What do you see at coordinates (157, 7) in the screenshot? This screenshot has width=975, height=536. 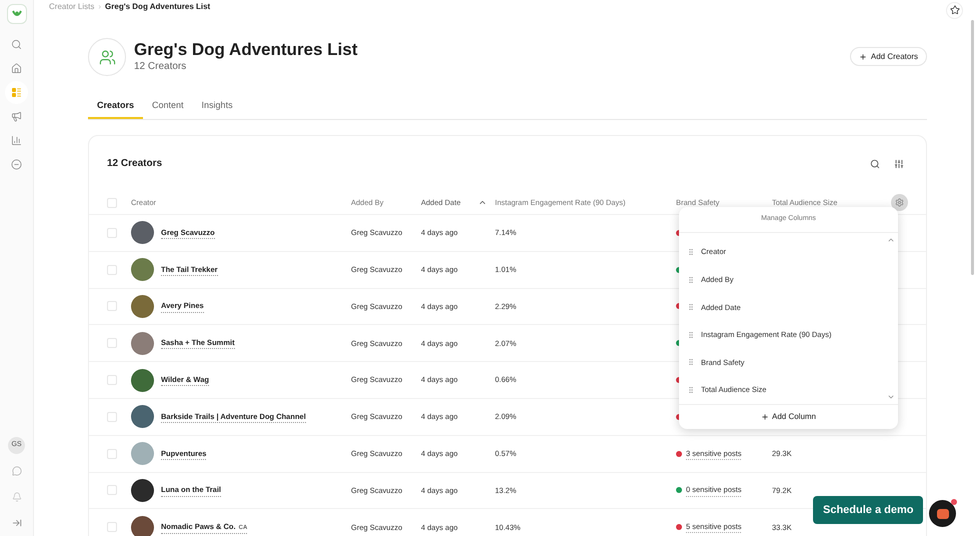 I see `breadcrumb-link: Greg's Dog Adventures List` at bounding box center [157, 7].